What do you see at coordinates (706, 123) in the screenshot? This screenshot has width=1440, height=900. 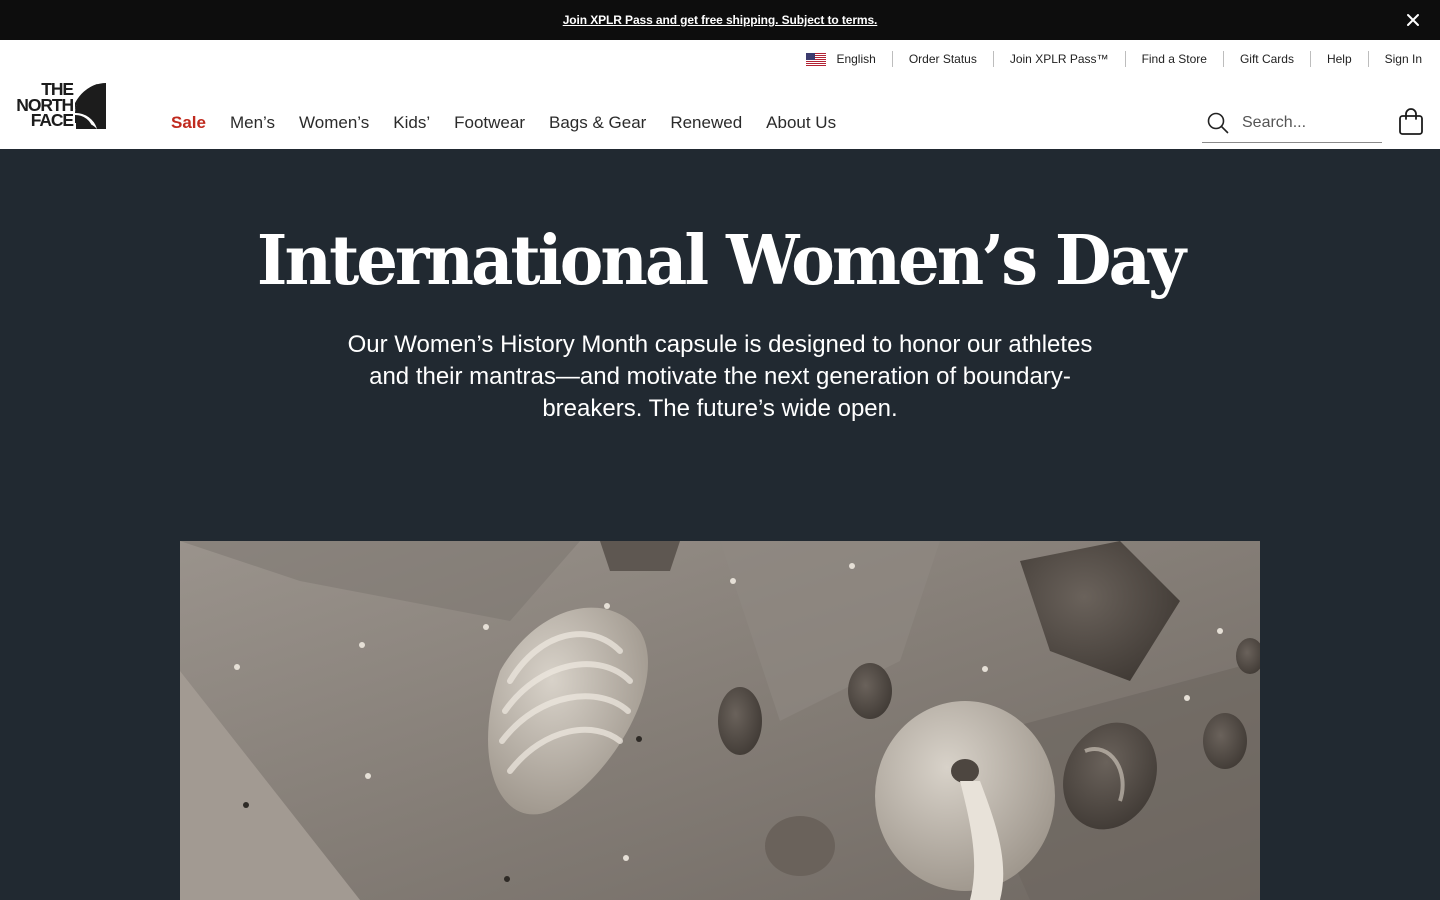 I see `nav-item-renewed: Renewed` at bounding box center [706, 123].